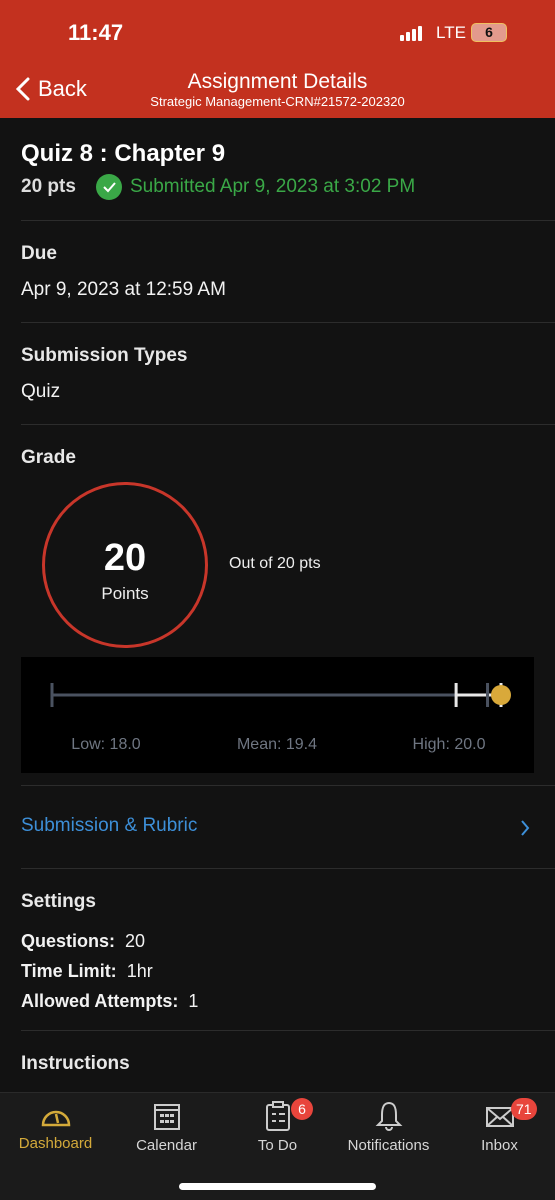 Image resolution: width=555 pixels, height=1200 pixels. What do you see at coordinates (104, 355) in the screenshot?
I see `submission-types-label: Submission Types` at bounding box center [104, 355].